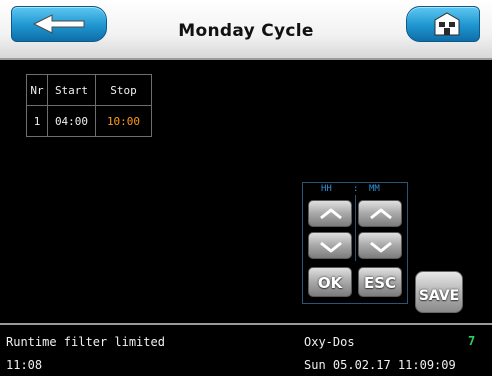  I want to click on back-button, so click(59, 24).